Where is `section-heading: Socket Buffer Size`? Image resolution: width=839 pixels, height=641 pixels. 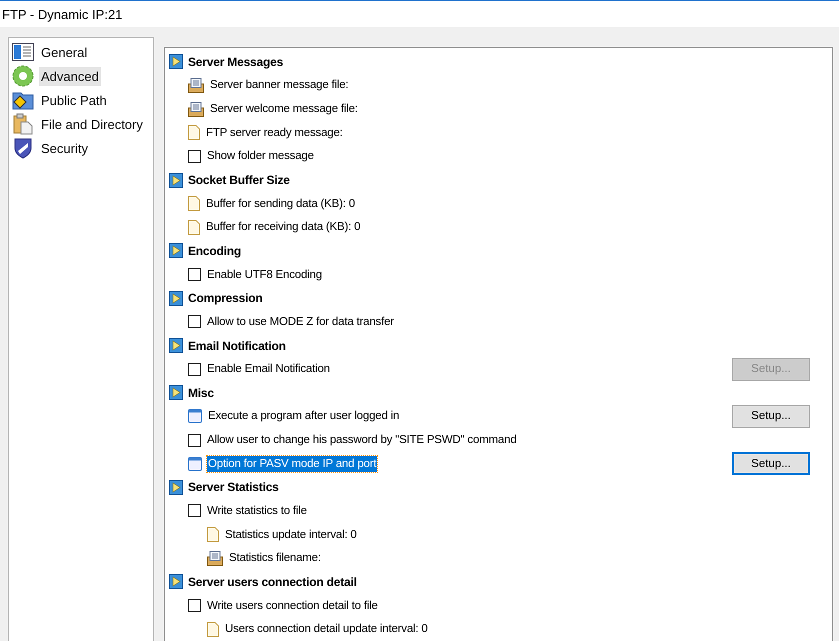
section-heading: Socket Buffer Size is located at coordinates (239, 180).